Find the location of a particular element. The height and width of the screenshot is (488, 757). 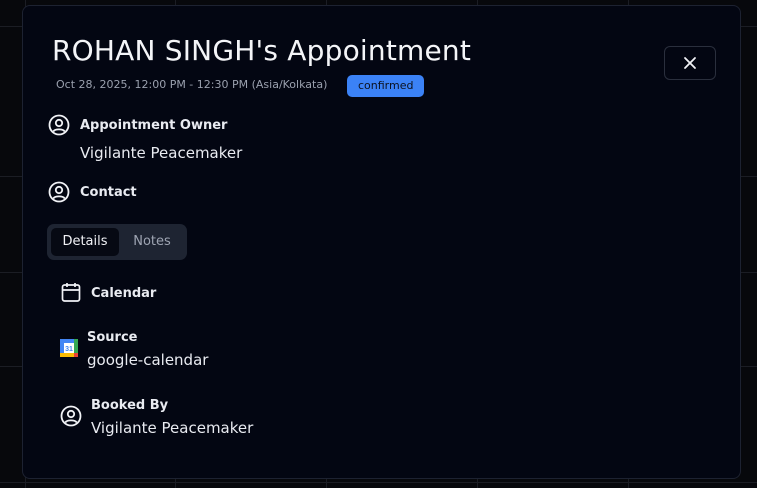

booked-by-value: Vigilante Peacemaker is located at coordinates (172, 428).